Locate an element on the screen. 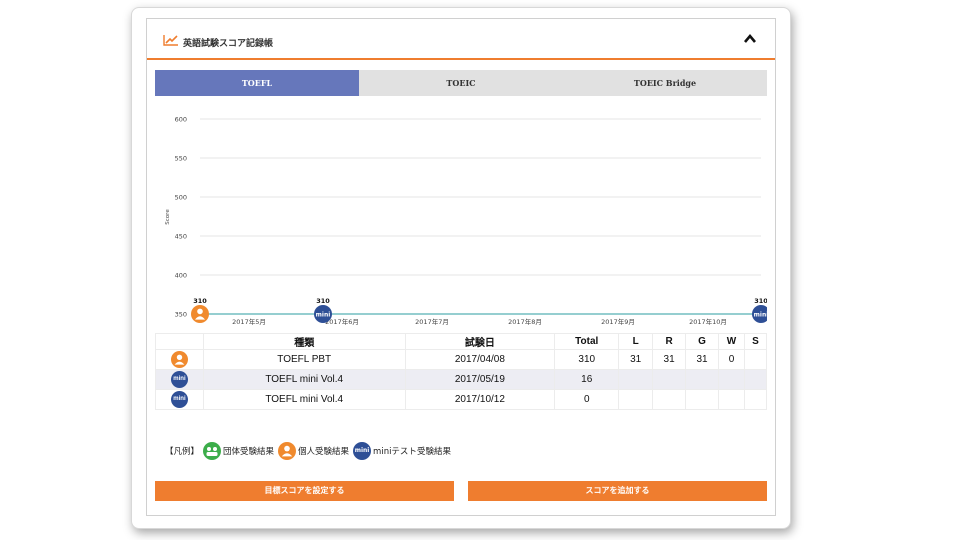  cell-date: 2017/05/19 is located at coordinates (480, 379).